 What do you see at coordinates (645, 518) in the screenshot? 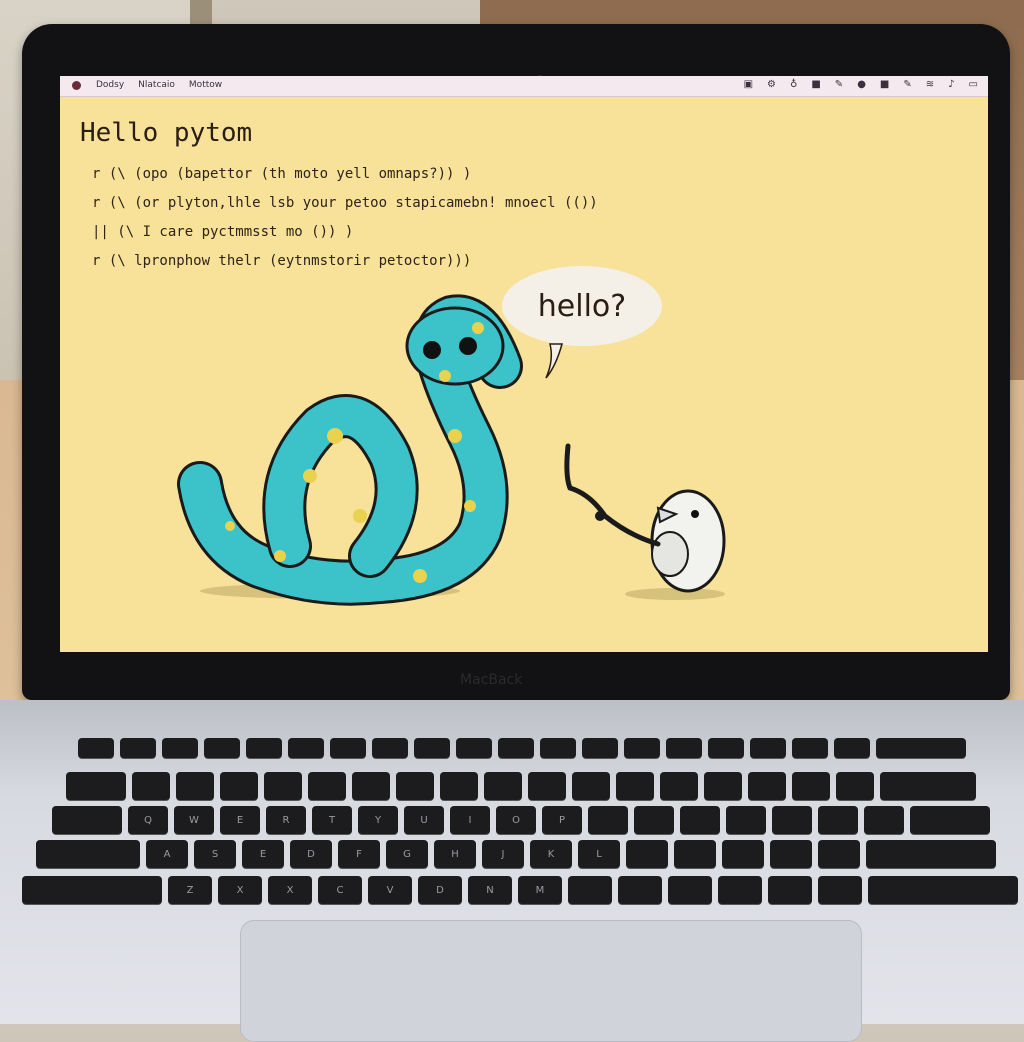
I see `bird-illustration` at bounding box center [645, 518].